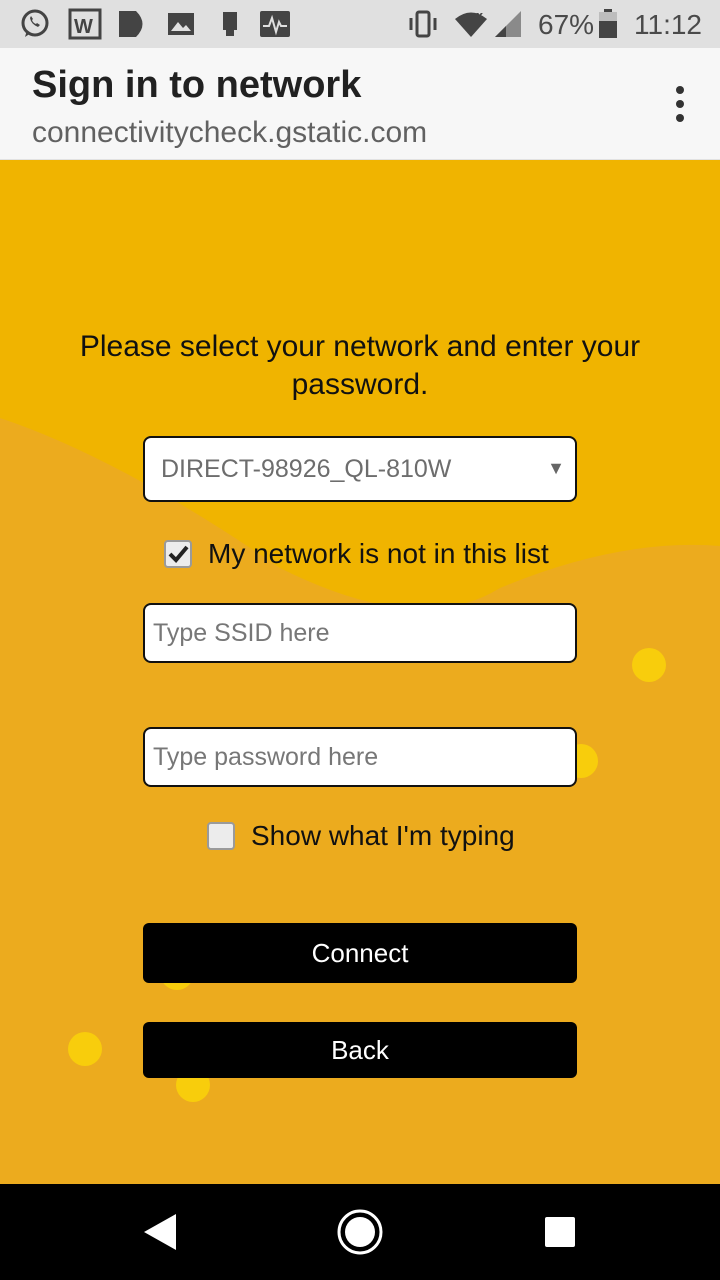 Image resolution: width=720 pixels, height=1280 pixels. Describe the element at coordinates (360, 633) in the screenshot. I see `ssid-input` at that location.